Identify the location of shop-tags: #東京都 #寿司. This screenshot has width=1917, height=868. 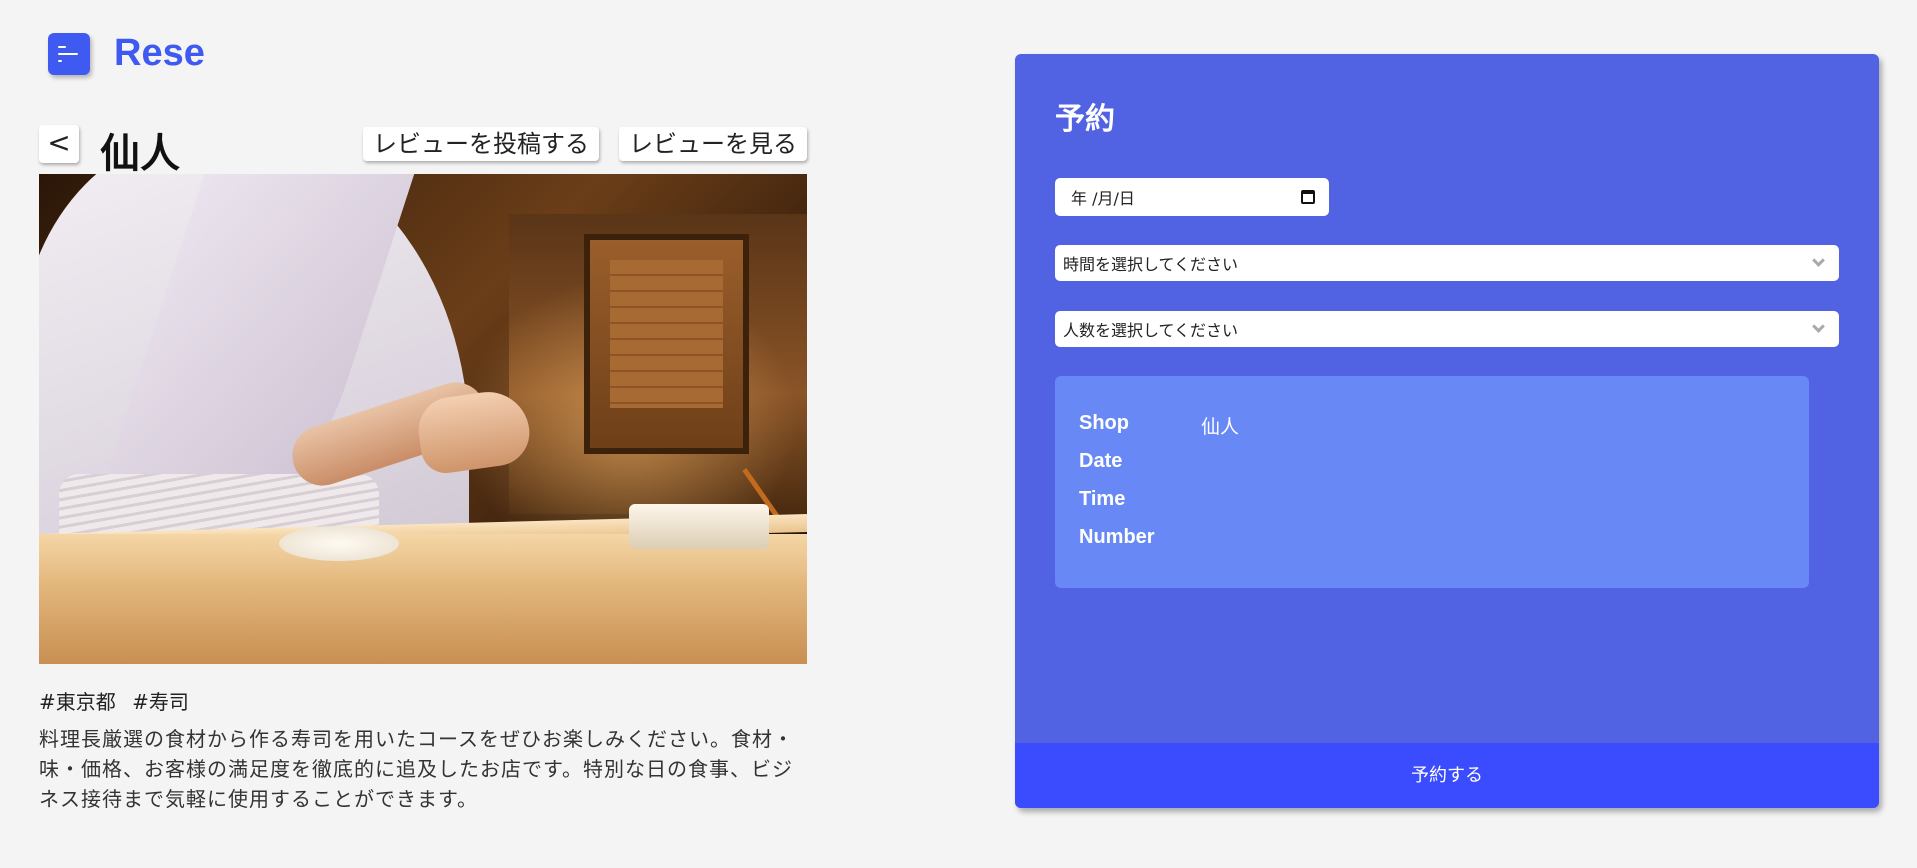
(119, 700).